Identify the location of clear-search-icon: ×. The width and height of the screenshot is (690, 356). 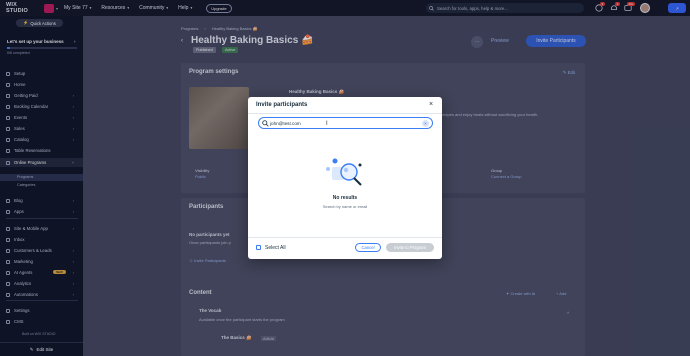
(425, 123).